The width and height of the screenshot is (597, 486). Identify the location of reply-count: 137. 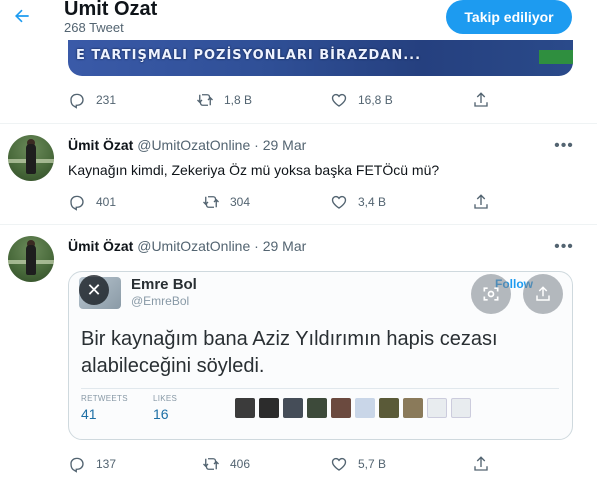
(106, 464).